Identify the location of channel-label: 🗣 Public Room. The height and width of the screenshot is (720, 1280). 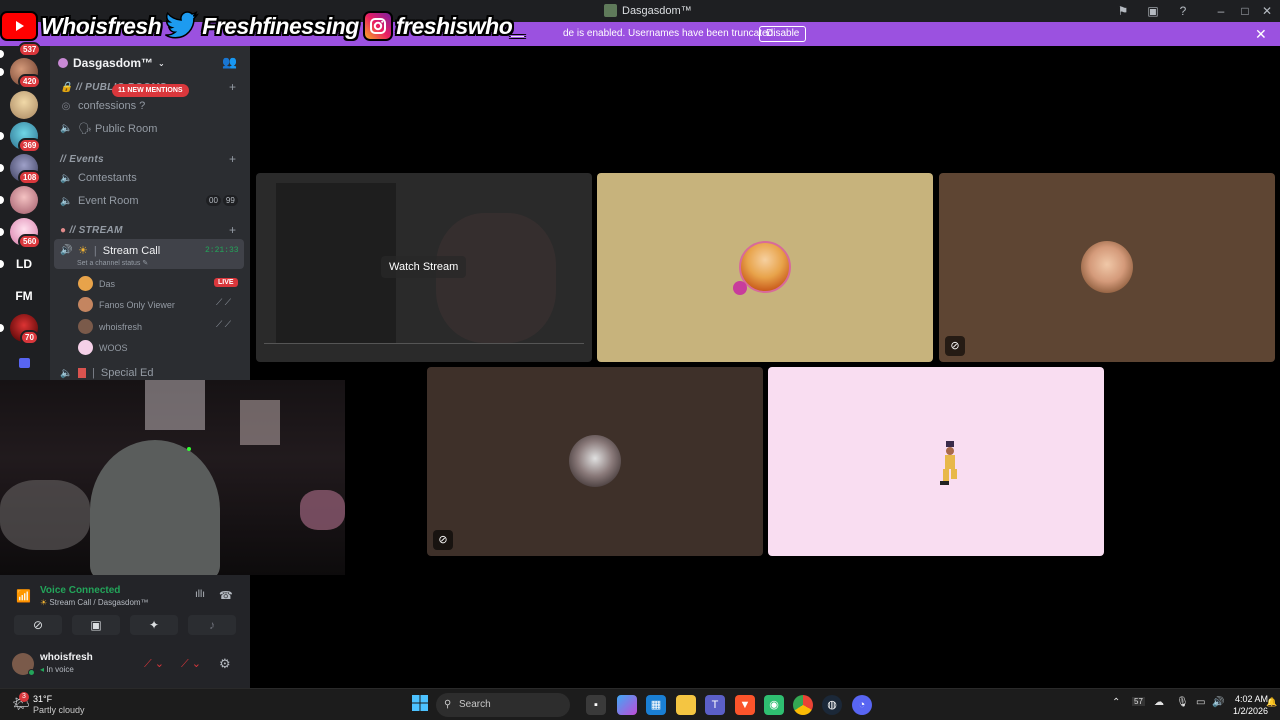
(118, 129).